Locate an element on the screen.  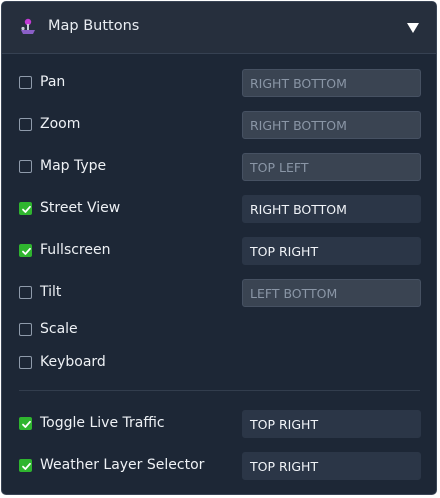
weather-layer-selector-checkbox is located at coordinates (25, 465).